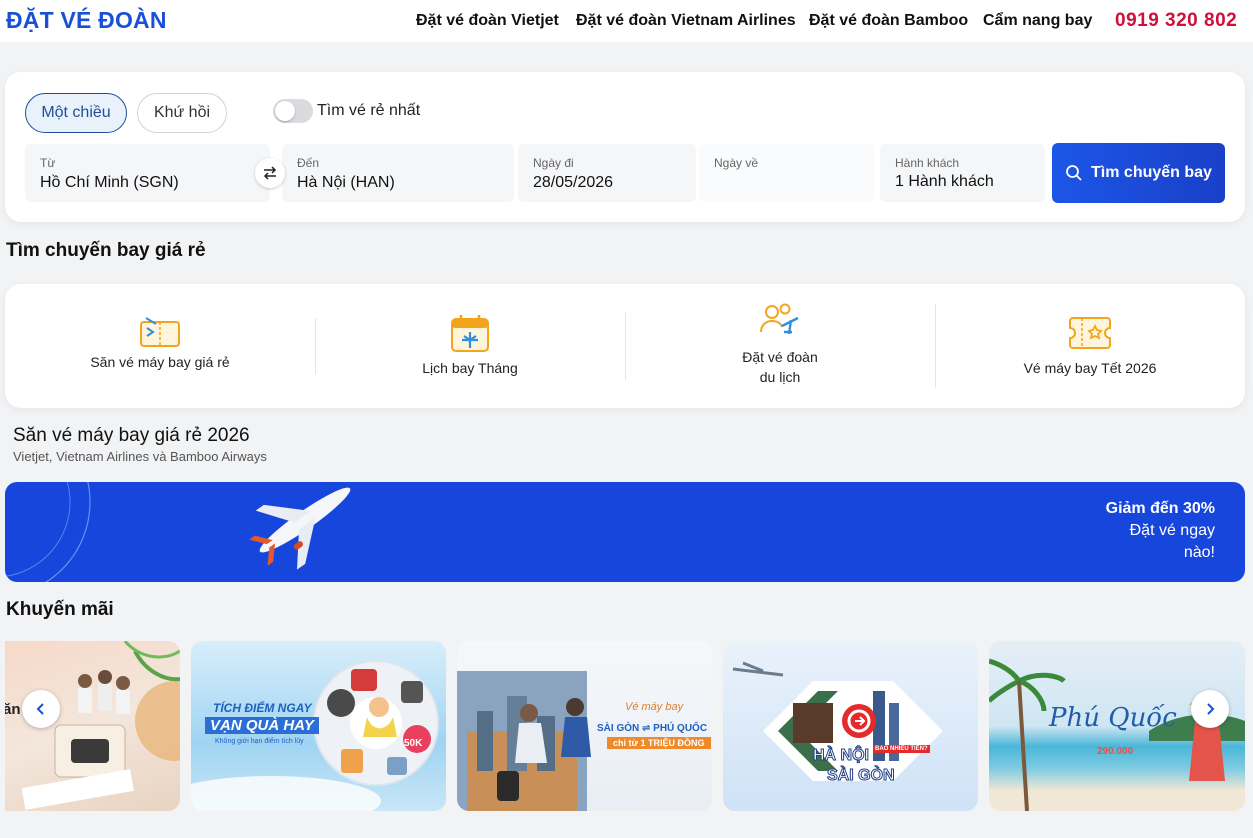  What do you see at coordinates (625, 532) in the screenshot?
I see `promo-banner: Giảm đến 30% Đặt vé ngay nào!` at bounding box center [625, 532].